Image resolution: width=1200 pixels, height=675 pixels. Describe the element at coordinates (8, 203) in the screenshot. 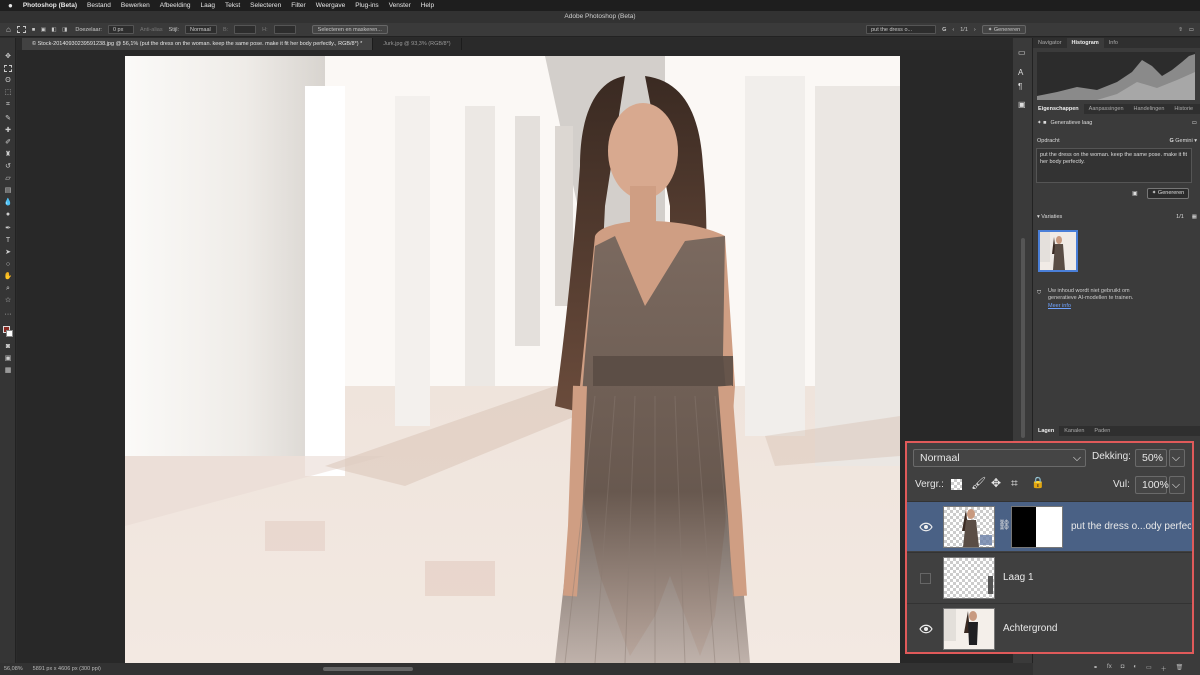

I see `blur-tool-icon: 💧` at that location.